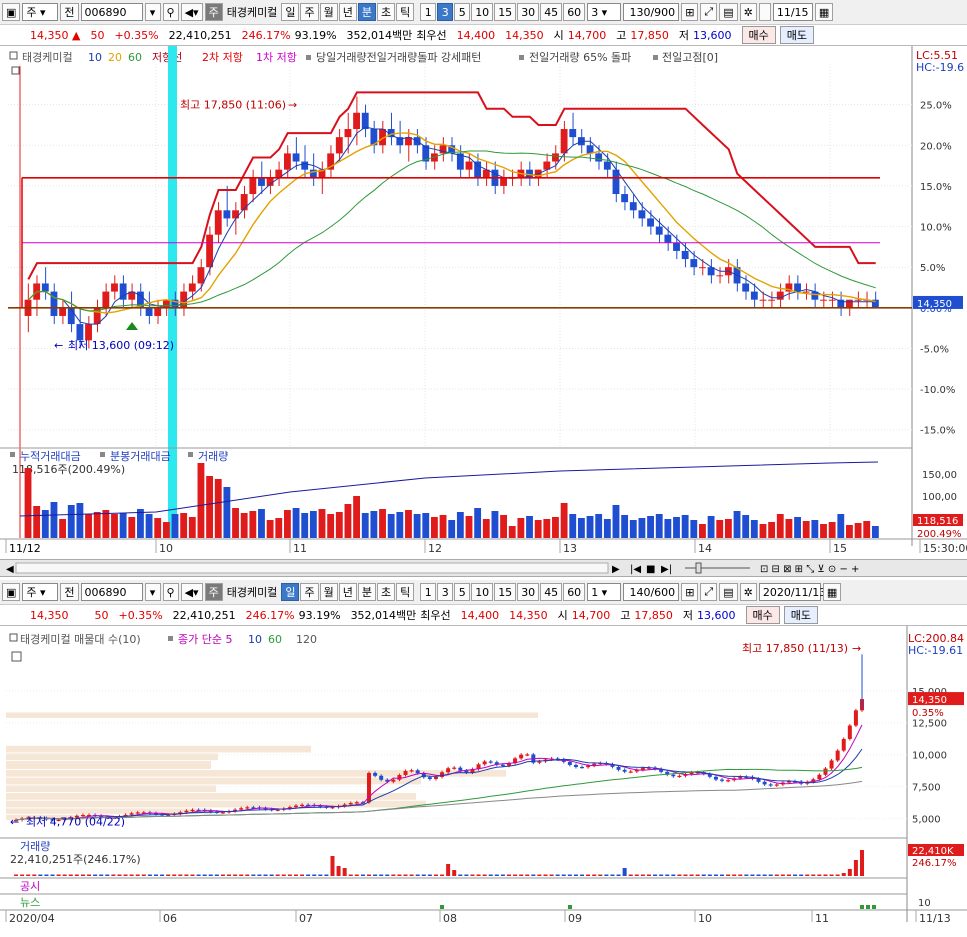  I want to click on period-tab-2: 월, so click(328, 12).